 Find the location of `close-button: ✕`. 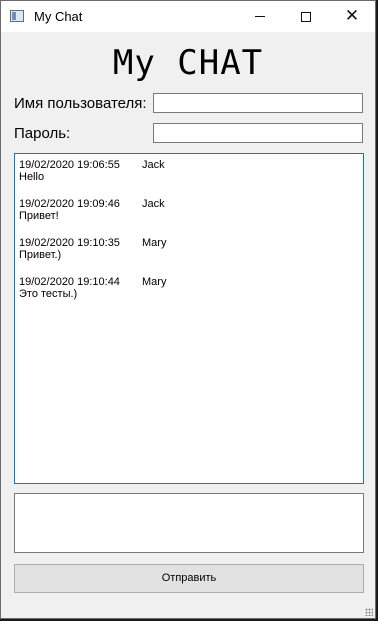

close-button: ✕ is located at coordinates (352, 16).